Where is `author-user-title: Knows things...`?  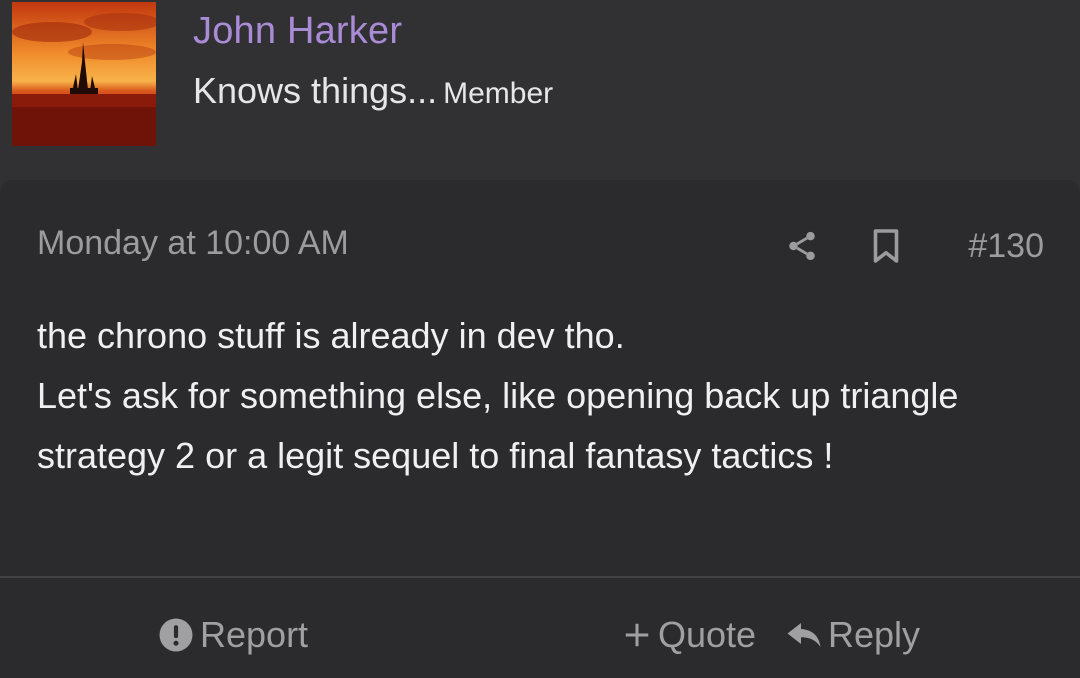 author-user-title: Knows things... is located at coordinates (315, 90).